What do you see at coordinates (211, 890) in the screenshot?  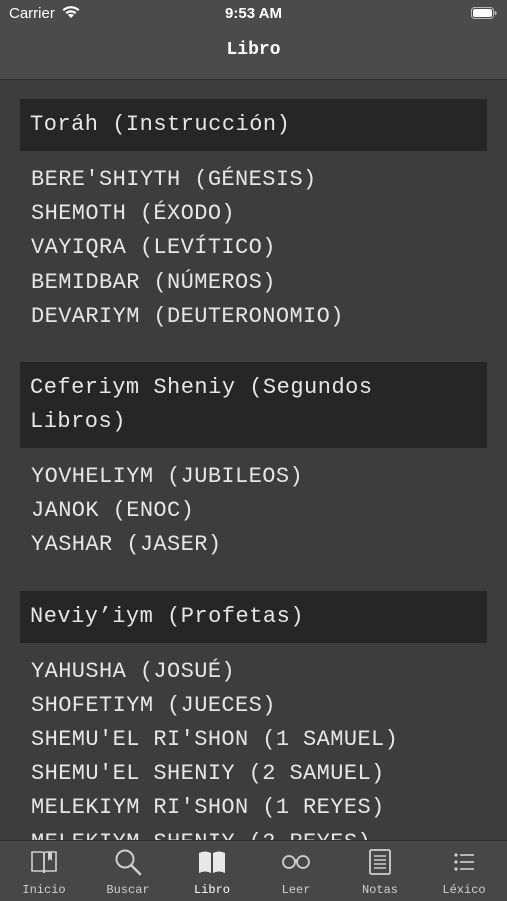 I see `tab-label: Libro` at bounding box center [211, 890].